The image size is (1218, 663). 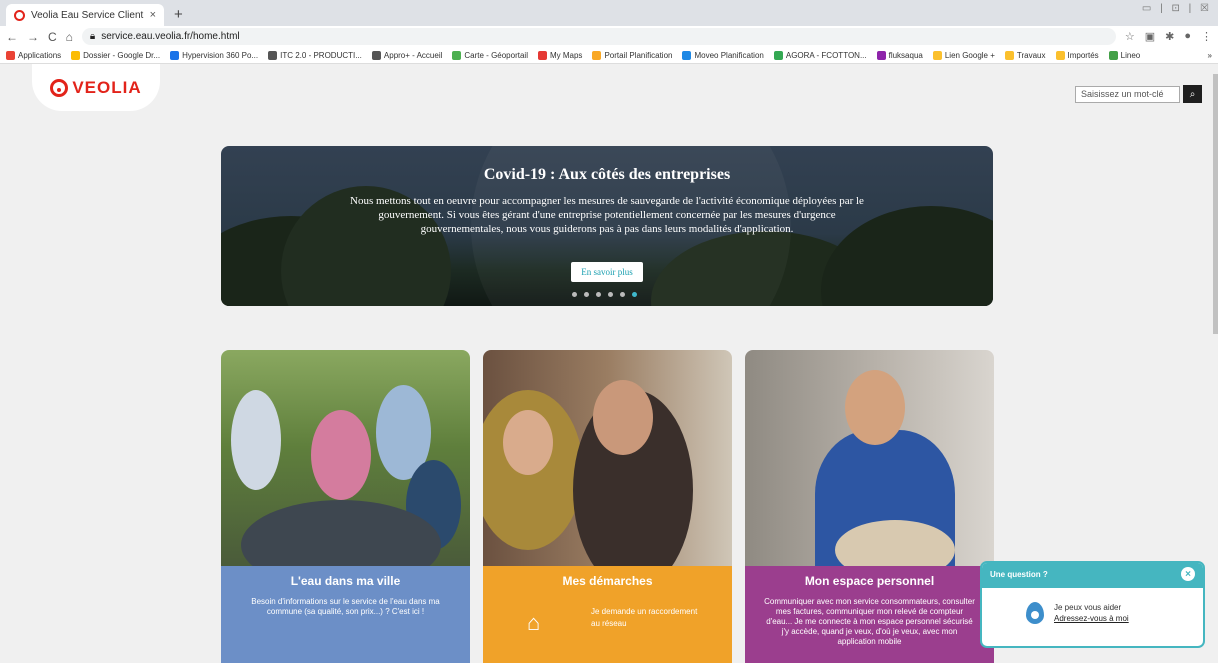 I want to click on search-input: Saisissez un mot-clé, so click(x=1127, y=94).